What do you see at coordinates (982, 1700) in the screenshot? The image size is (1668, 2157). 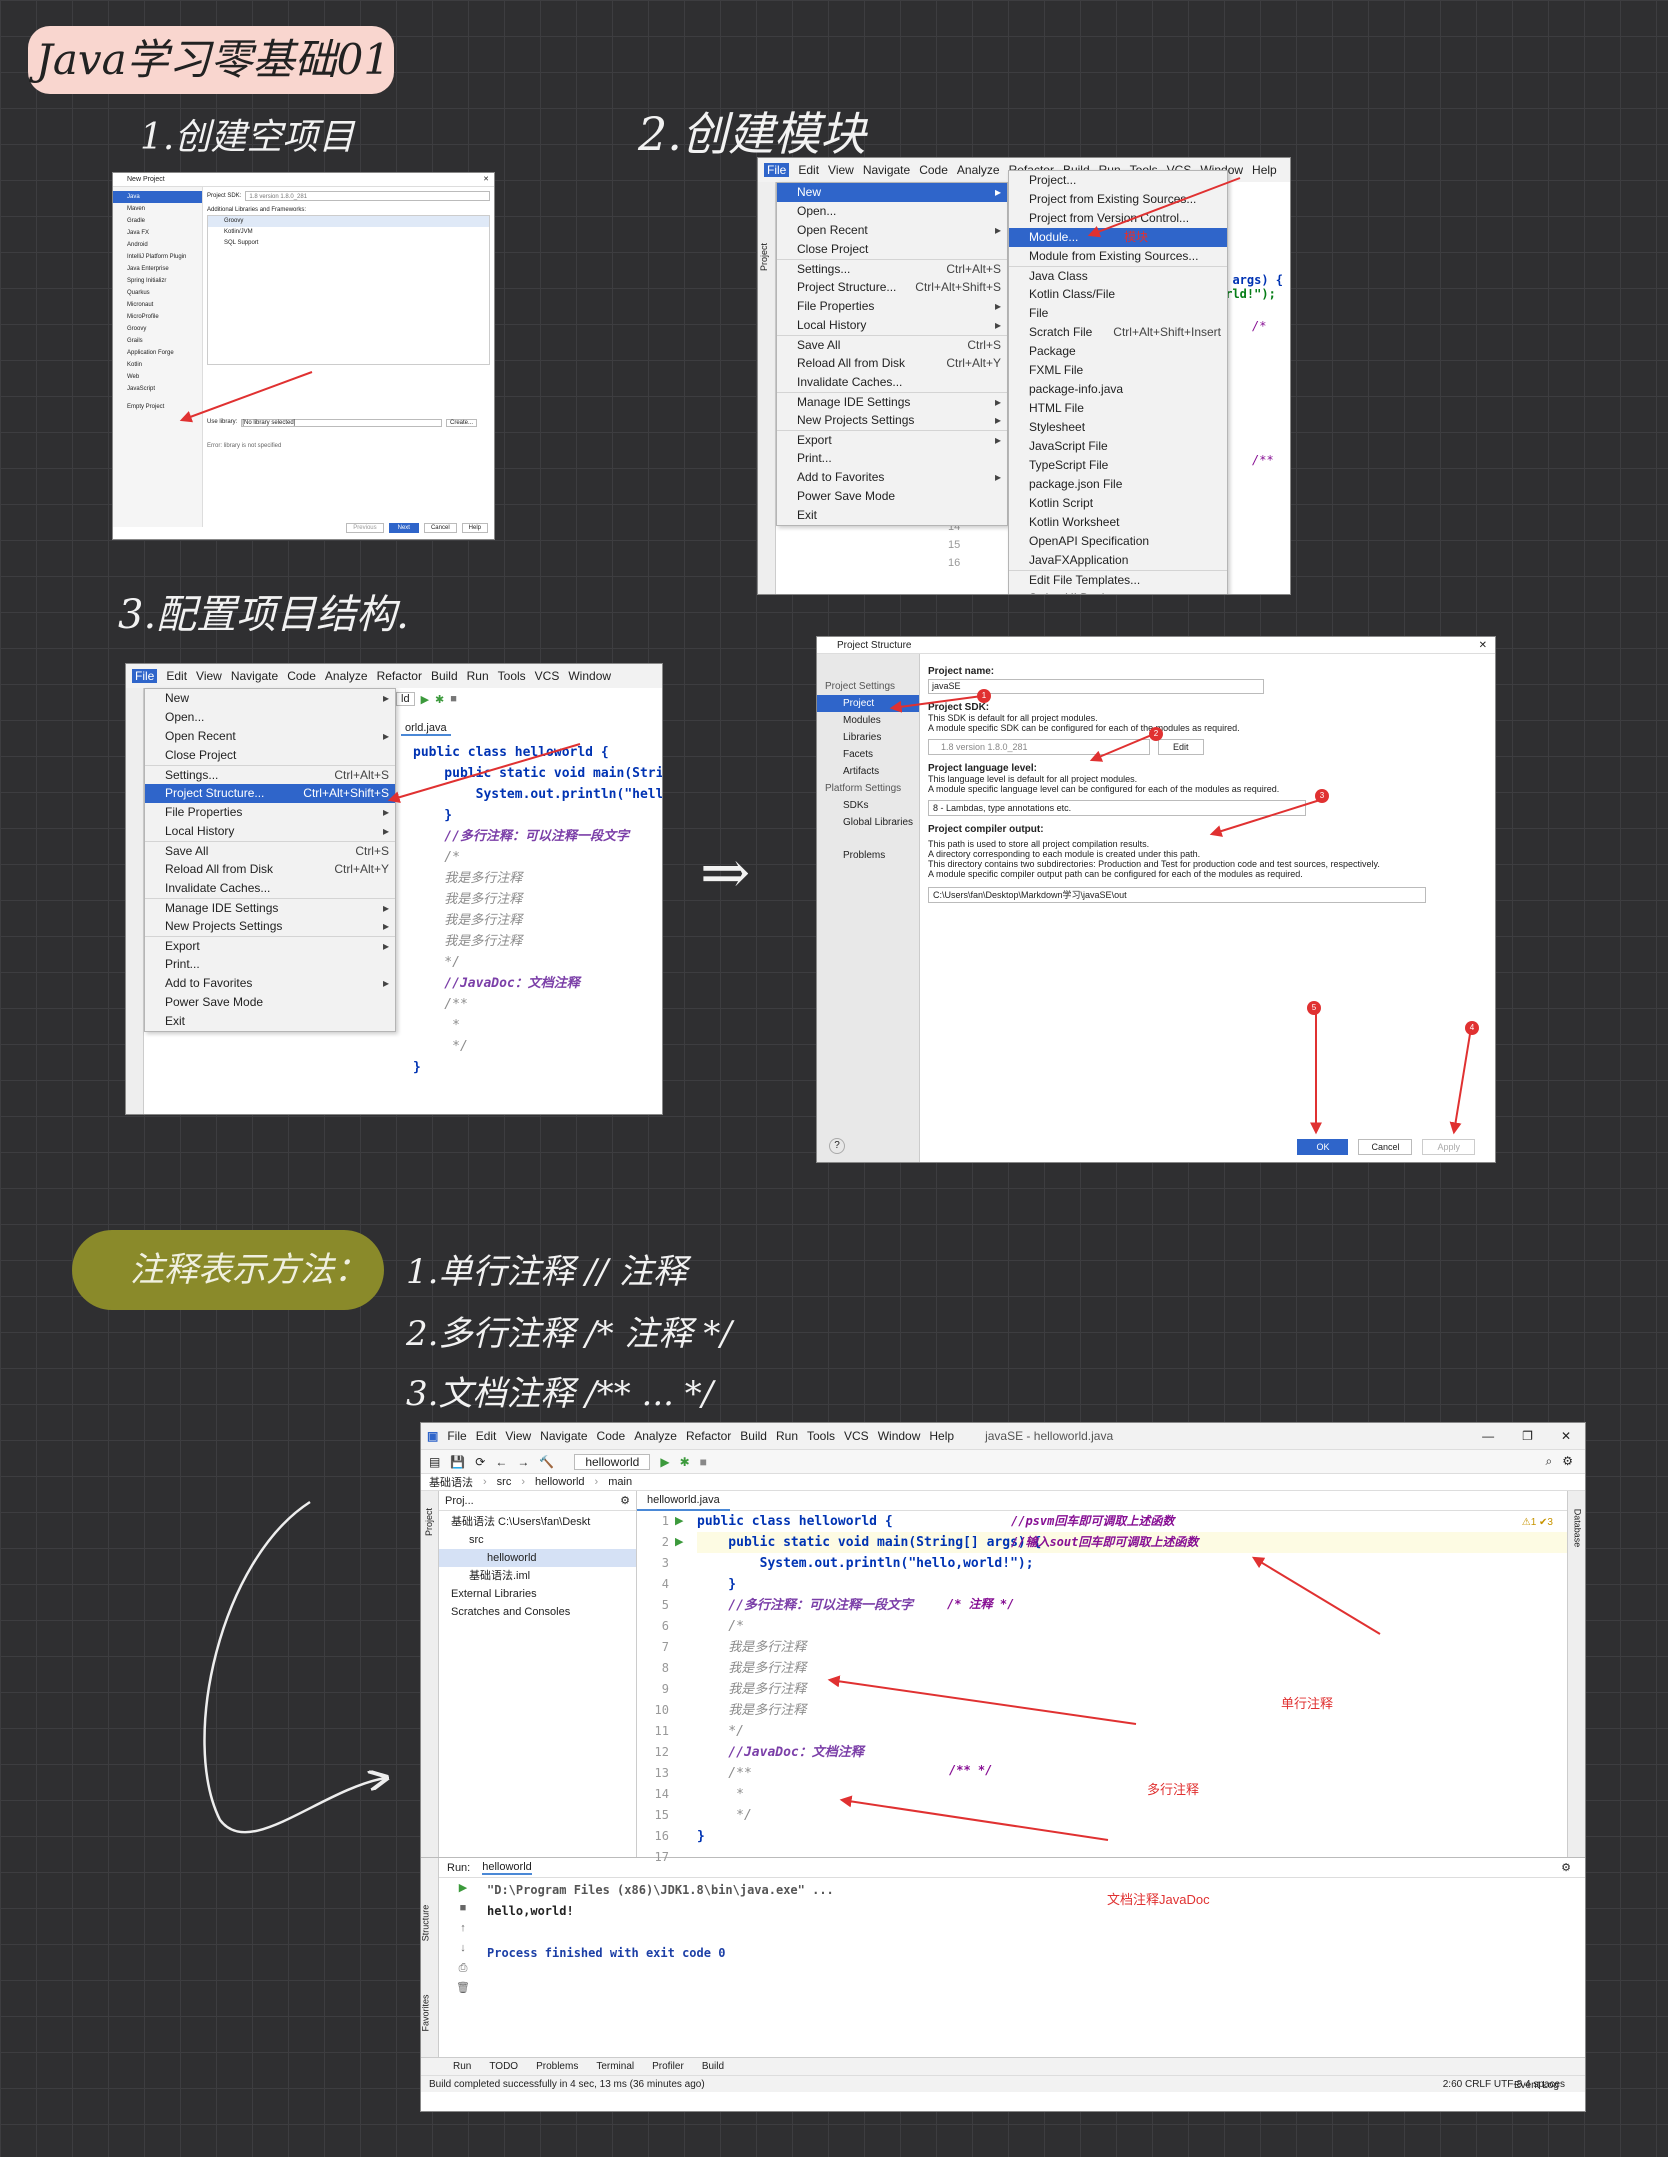 I see `arrow-multi` at bounding box center [982, 1700].